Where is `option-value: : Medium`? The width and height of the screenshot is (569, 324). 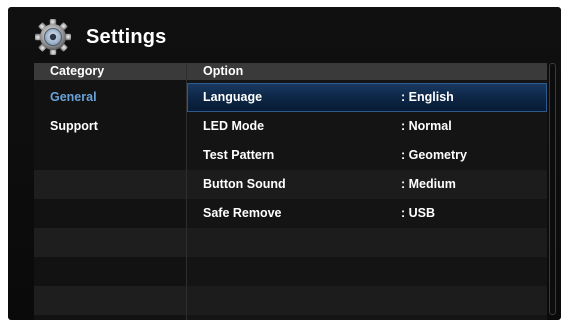 option-value: : Medium is located at coordinates (428, 184).